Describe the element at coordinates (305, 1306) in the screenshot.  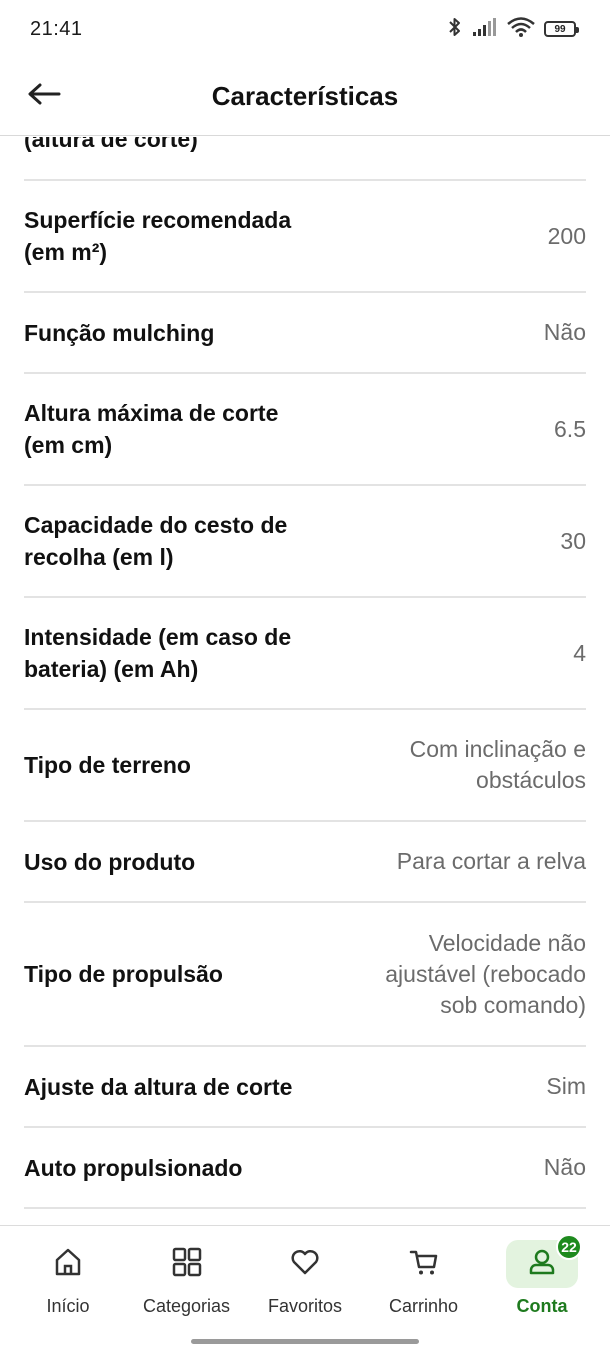
I see `nav-label: Favoritos` at that location.